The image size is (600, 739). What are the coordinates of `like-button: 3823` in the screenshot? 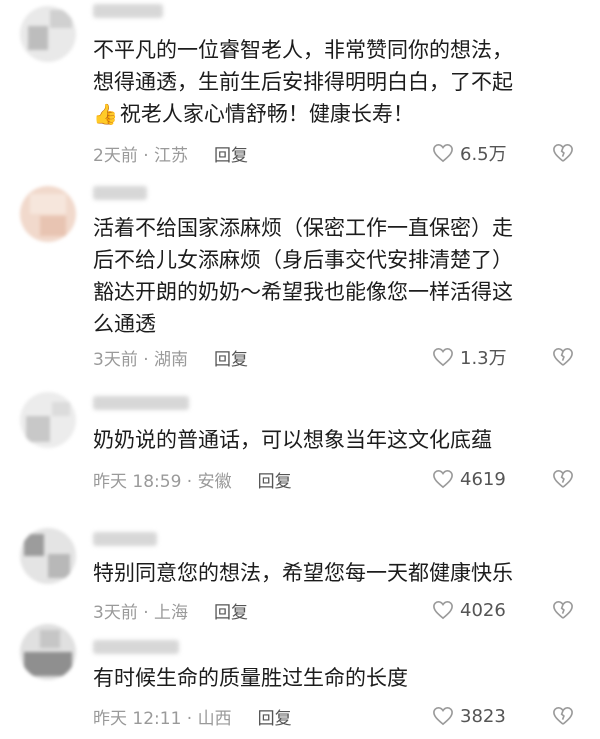 It's located at (469, 716).